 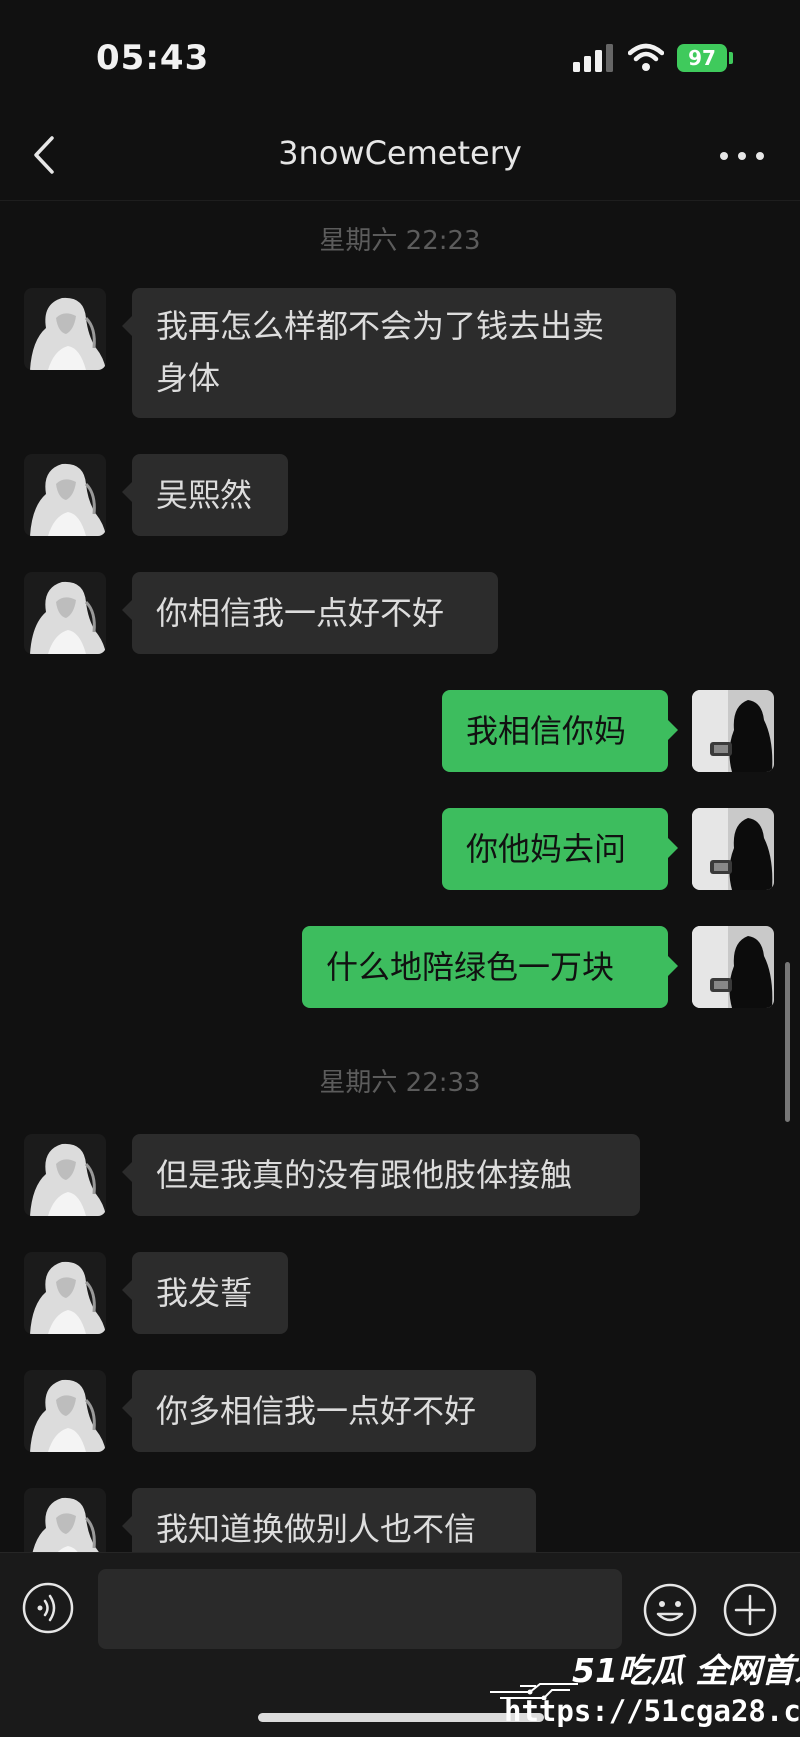 What do you see at coordinates (546, 731) in the screenshot?
I see `message-text: 我相信你妈` at bounding box center [546, 731].